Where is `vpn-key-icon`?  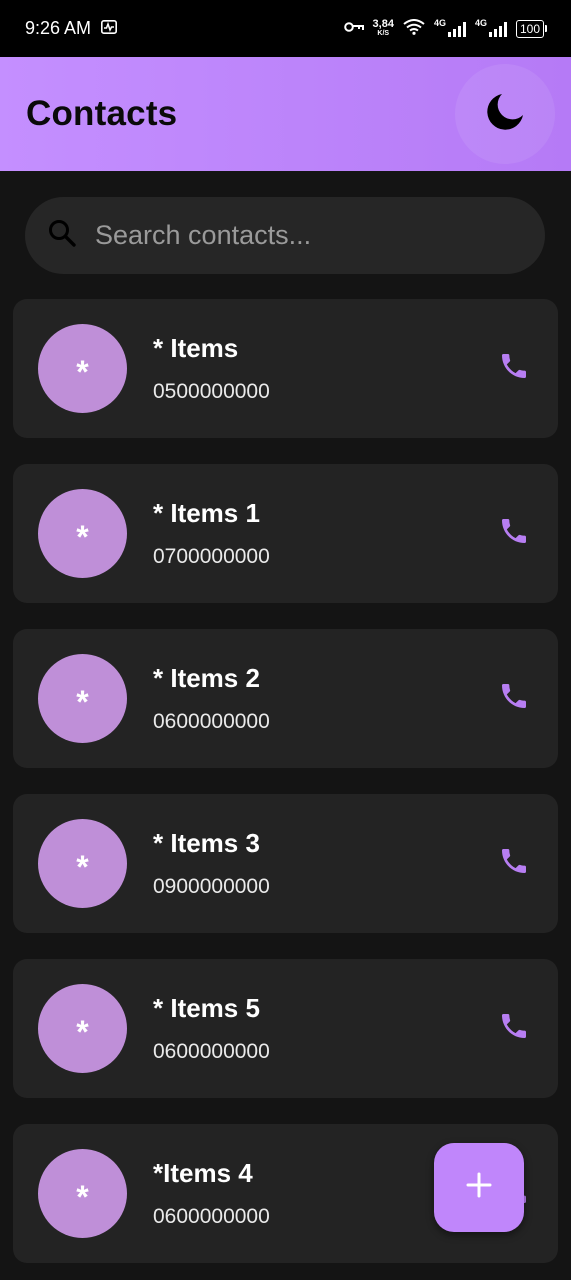
vpn-key-icon is located at coordinates (353, 28).